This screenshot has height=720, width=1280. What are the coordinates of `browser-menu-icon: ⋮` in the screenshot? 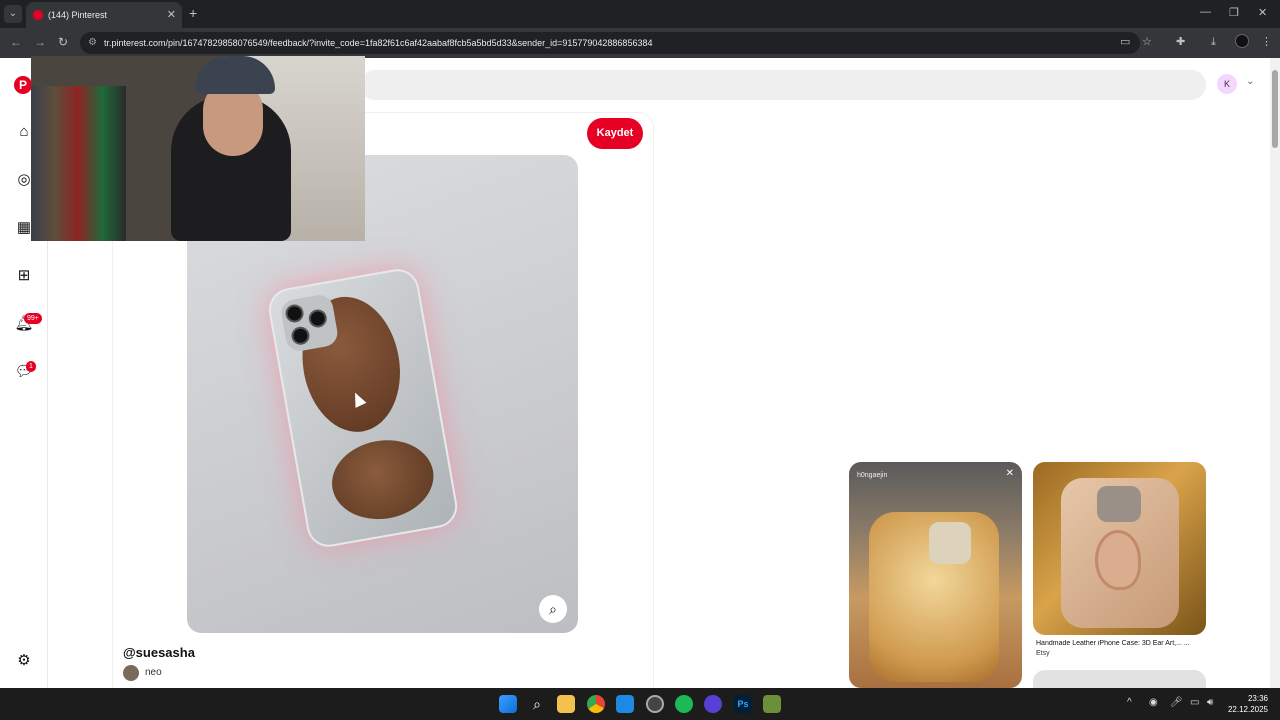 It's located at (1266, 42).